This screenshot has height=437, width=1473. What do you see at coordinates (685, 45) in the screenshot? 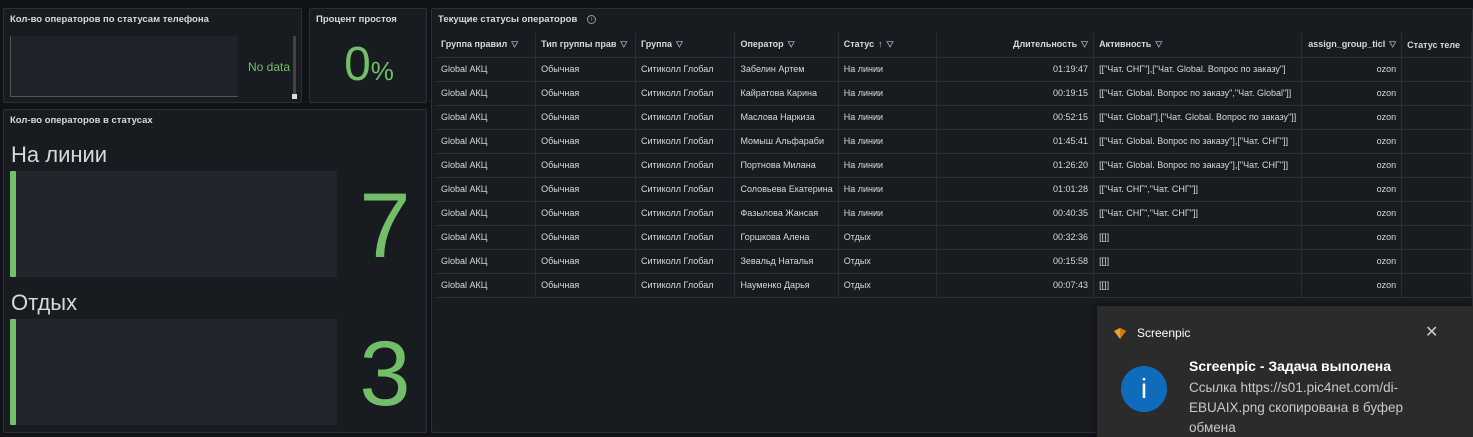
I see `col-header: Группа ▽` at bounding box center [685, 45].